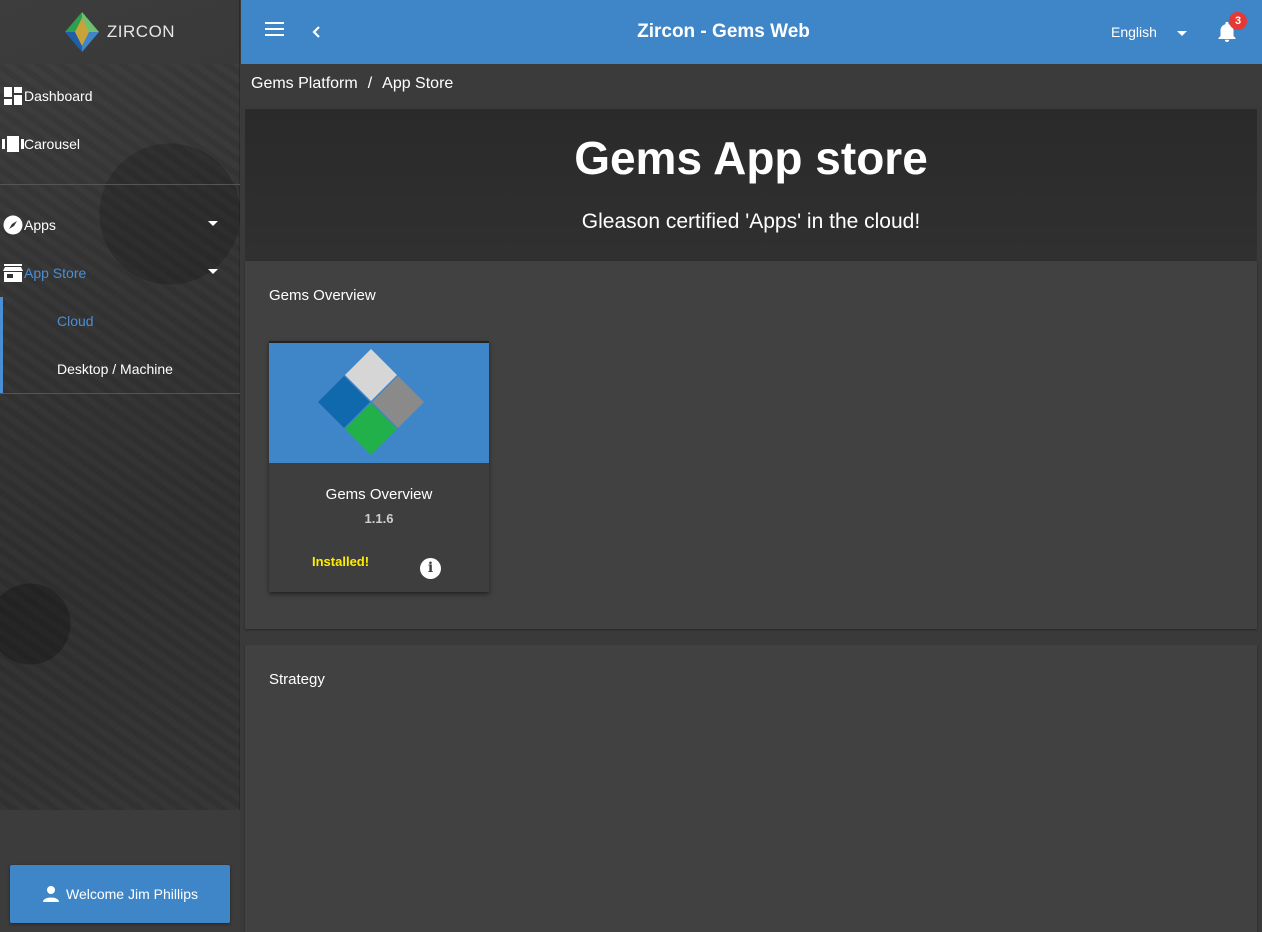  Describe the element at coordinates (371, 402) in the screenshot. I see `gems-overview-app-icon` at that location.